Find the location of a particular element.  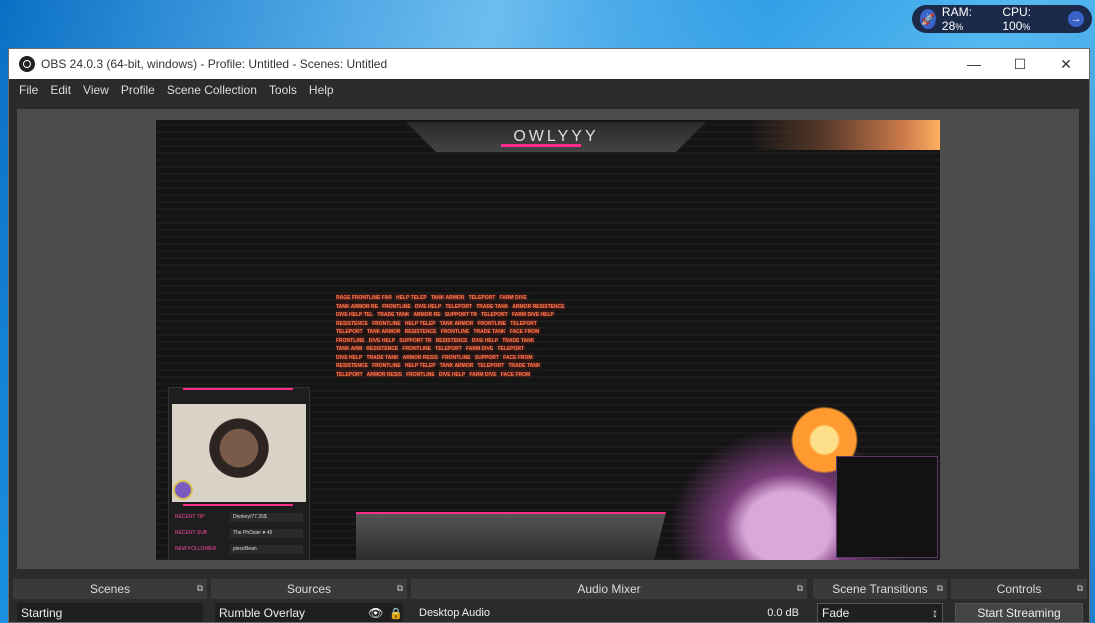

controls-dock: Controls ⧉ Start Streaming is located at coordinates (1019, 600).